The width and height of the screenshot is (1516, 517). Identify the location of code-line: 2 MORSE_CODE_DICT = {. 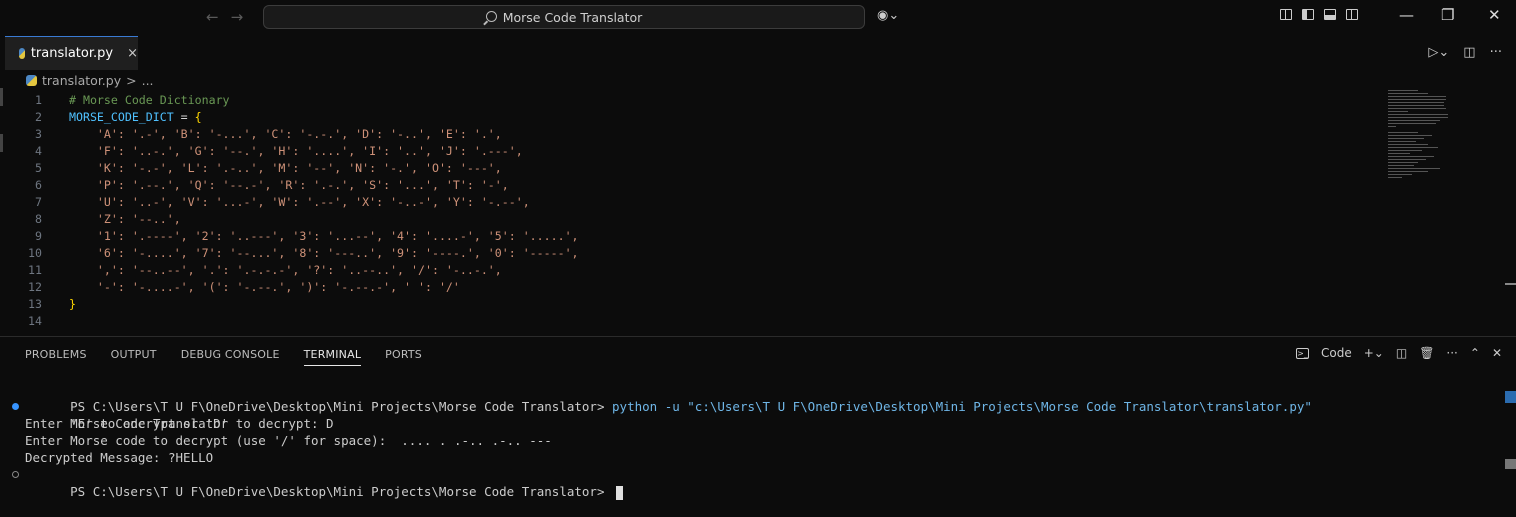
(695, 117).